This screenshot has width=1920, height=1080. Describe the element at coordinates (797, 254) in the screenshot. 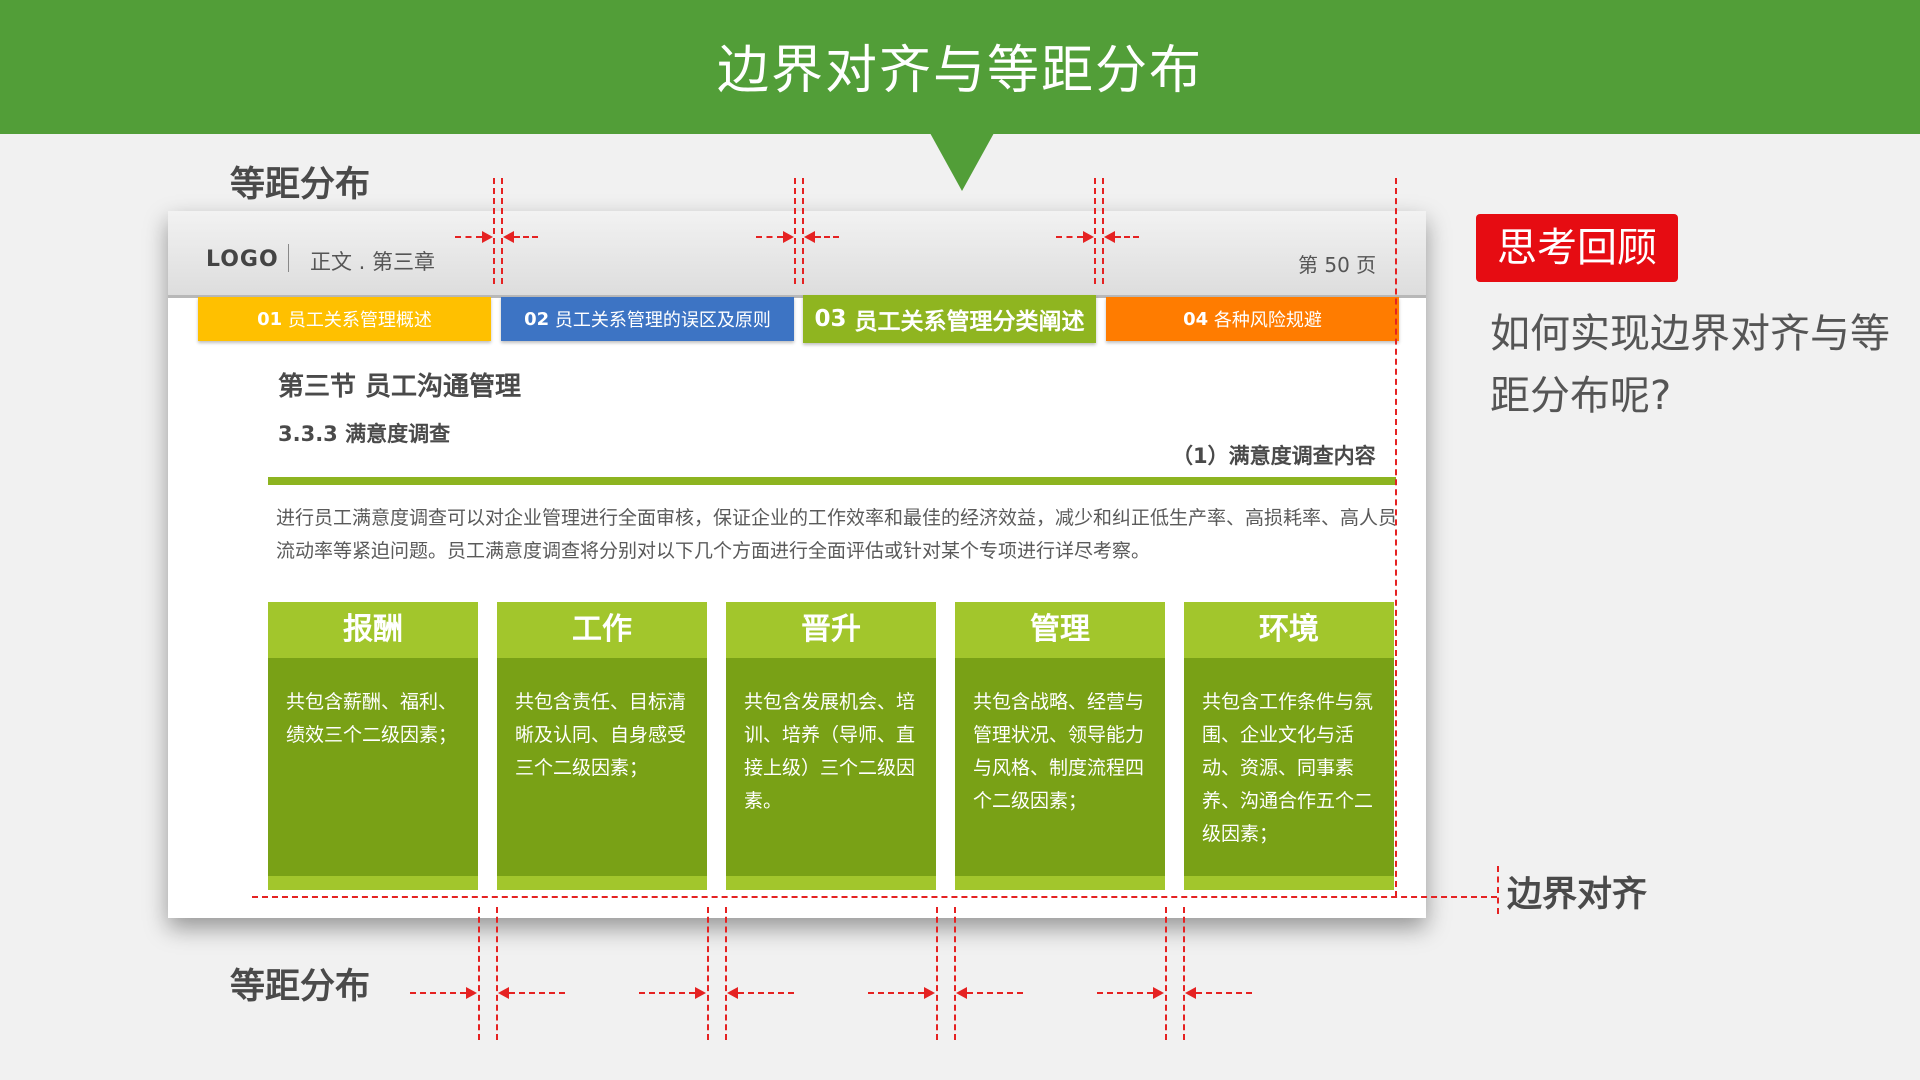

I see `slide-header-bar: LOGO 正文 . 第三章 第 50 页` at that location.